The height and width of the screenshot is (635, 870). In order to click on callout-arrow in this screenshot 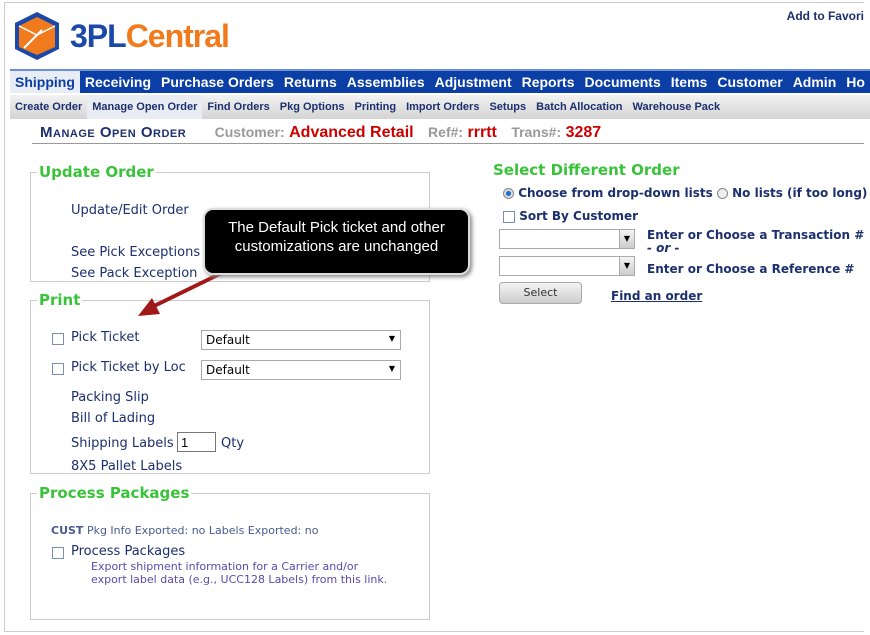, I will do `click(185, 291)`.